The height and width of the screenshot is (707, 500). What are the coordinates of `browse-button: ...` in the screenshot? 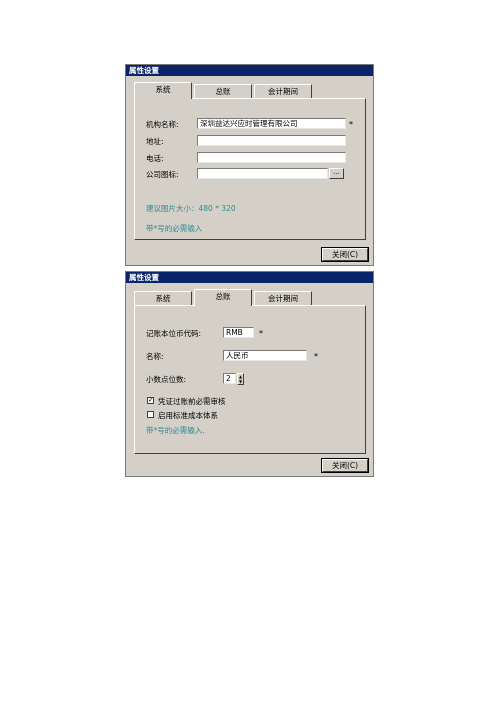 It's located at (336, 173).